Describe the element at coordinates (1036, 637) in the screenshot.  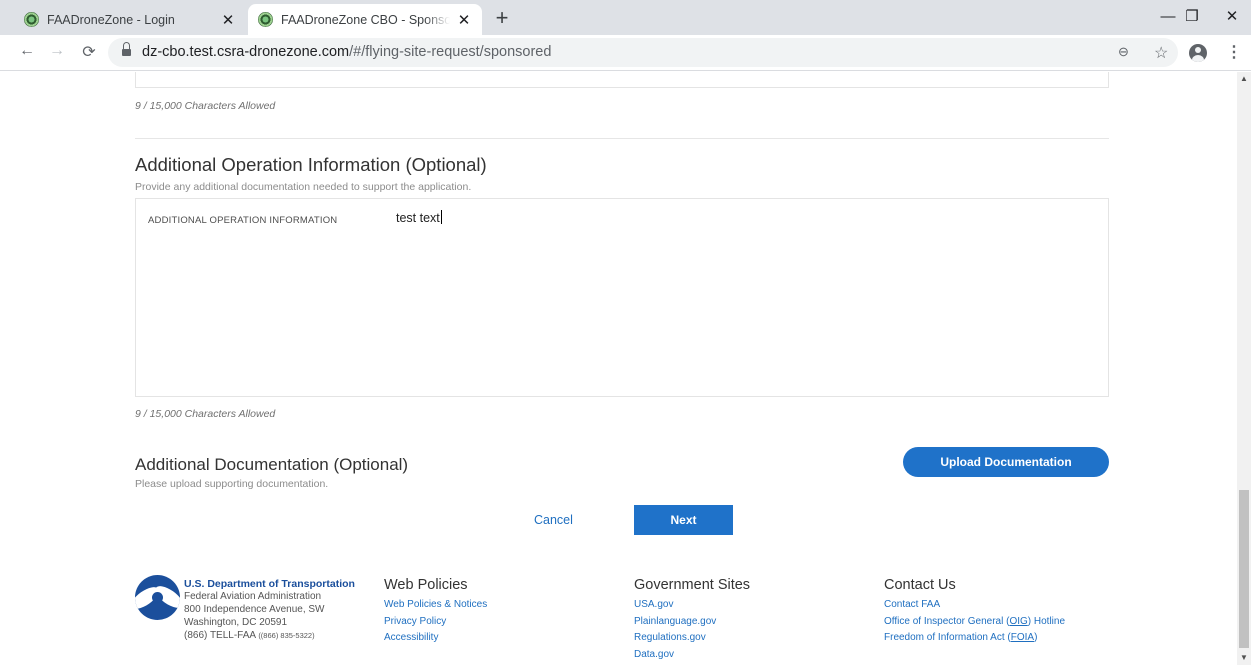
I see `foia-post: )` at that location.